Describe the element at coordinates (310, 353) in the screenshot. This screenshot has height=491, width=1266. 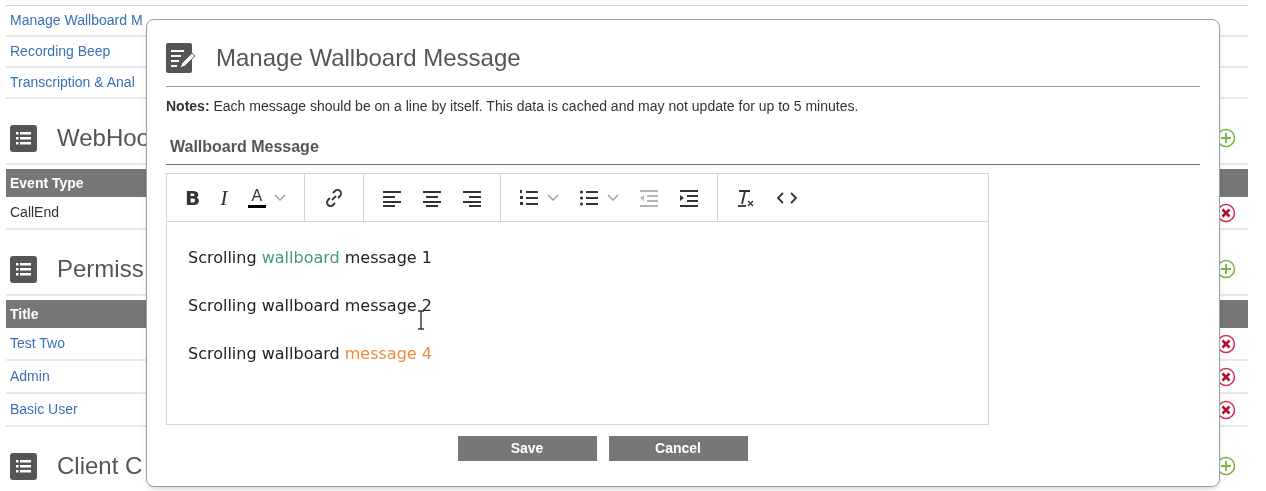
I see `message-line: Scrolling wallboard message 4` at that location.